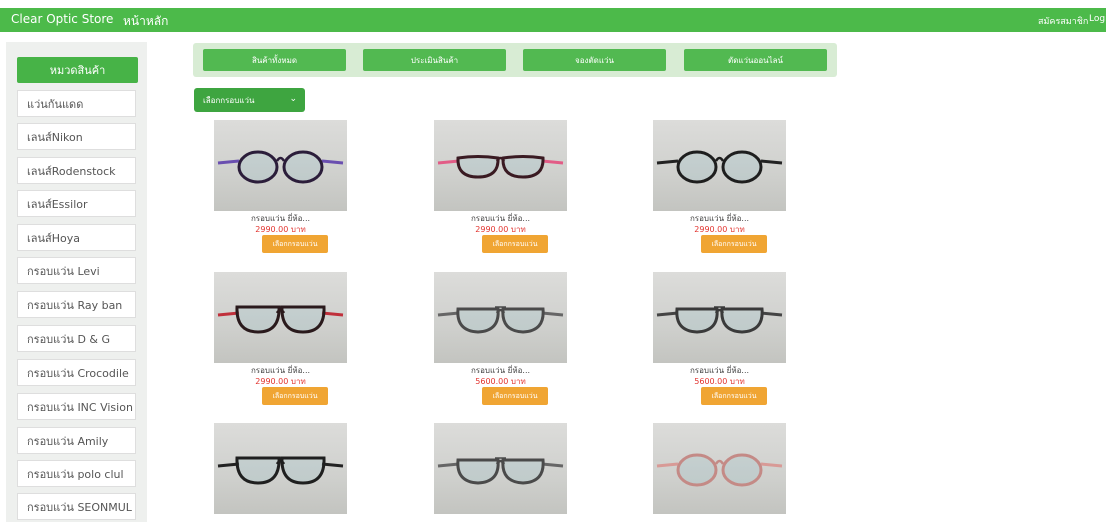  I want to click on category-item: กรอบแว่น Ray ban, so click(76, 304).